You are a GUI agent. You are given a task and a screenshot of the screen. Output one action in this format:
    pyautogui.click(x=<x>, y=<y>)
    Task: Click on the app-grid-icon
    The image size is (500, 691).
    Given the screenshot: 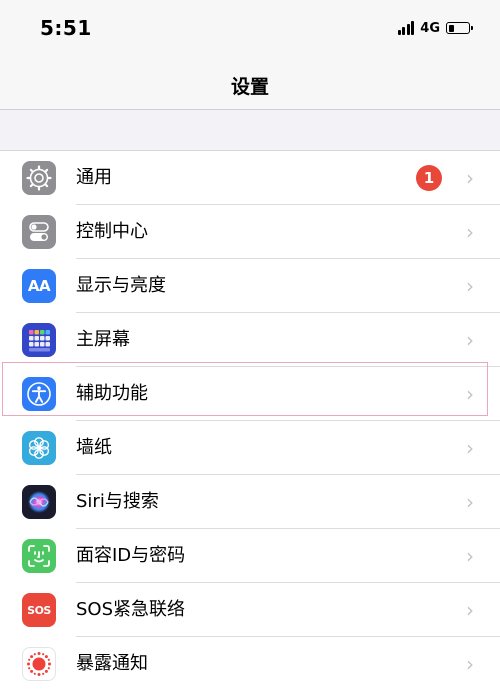 What is the action you would take?
    pyautogui.click(x=39, y=340)
    